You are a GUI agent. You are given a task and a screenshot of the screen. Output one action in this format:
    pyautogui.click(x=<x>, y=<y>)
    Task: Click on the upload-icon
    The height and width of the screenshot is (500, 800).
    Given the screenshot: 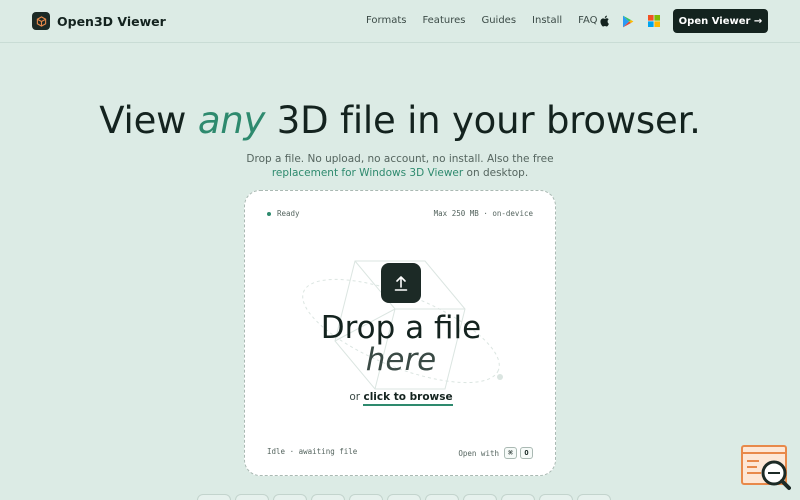 What is the action you would take?
    pyautogui.click(x=401, y=283)
    